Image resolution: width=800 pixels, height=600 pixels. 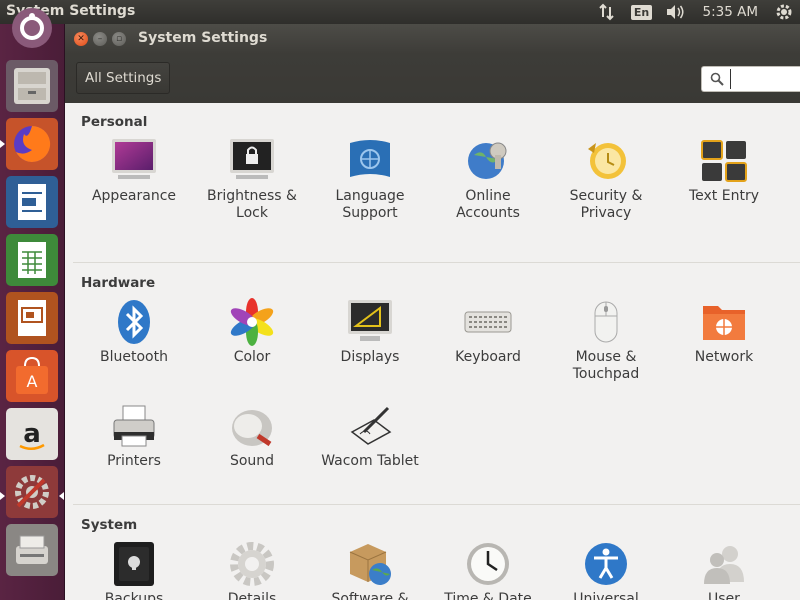 I want to click on svg-text: a, so click(x=32, y=434).